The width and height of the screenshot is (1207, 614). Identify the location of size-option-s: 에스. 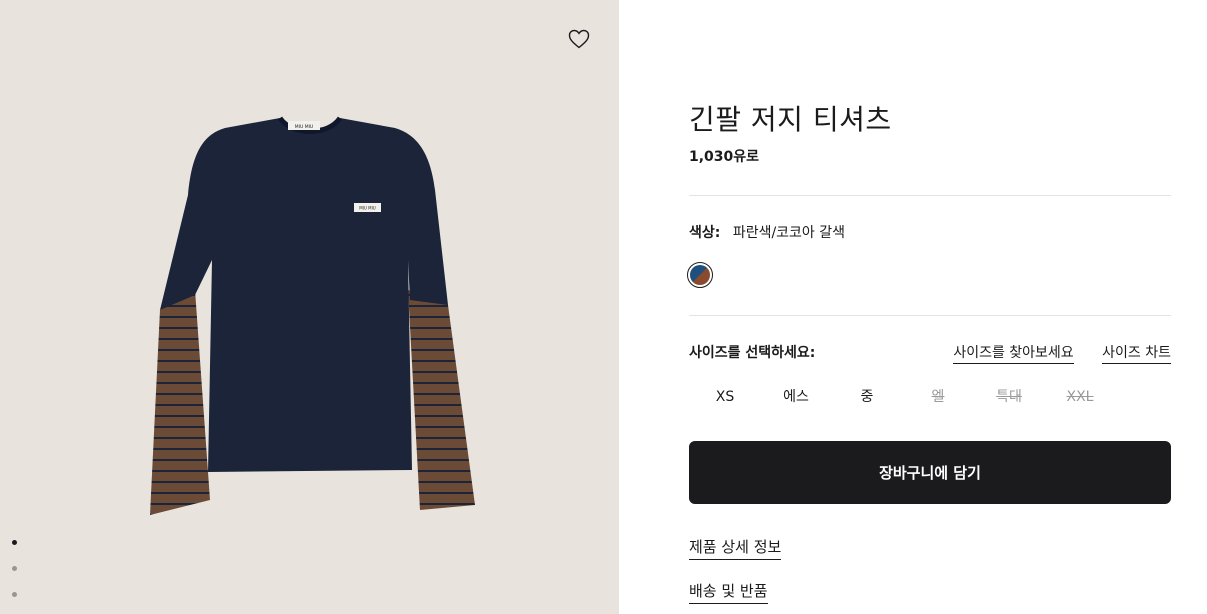
(796, 397).